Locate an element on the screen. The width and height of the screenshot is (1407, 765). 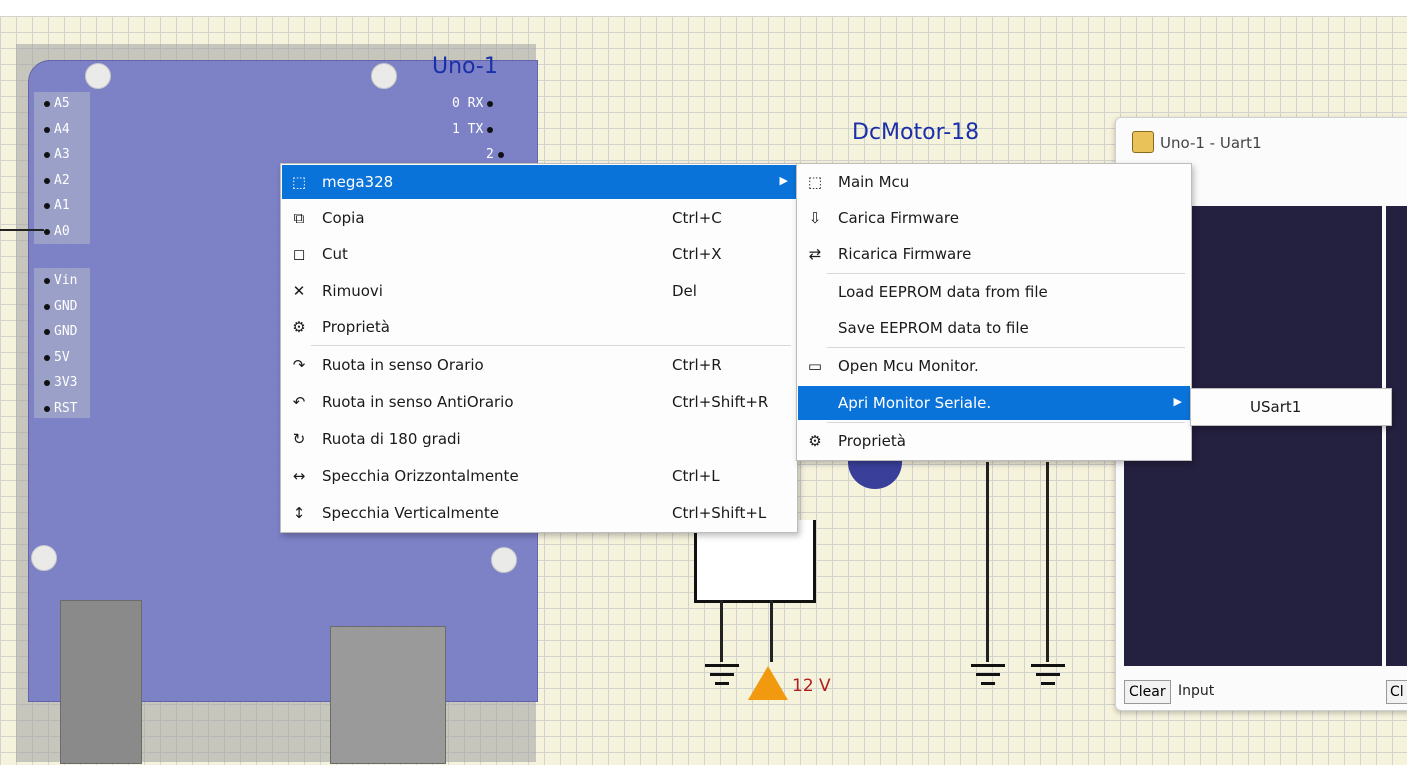
pin-text: 3V3 is located at coordinates (66, 382).